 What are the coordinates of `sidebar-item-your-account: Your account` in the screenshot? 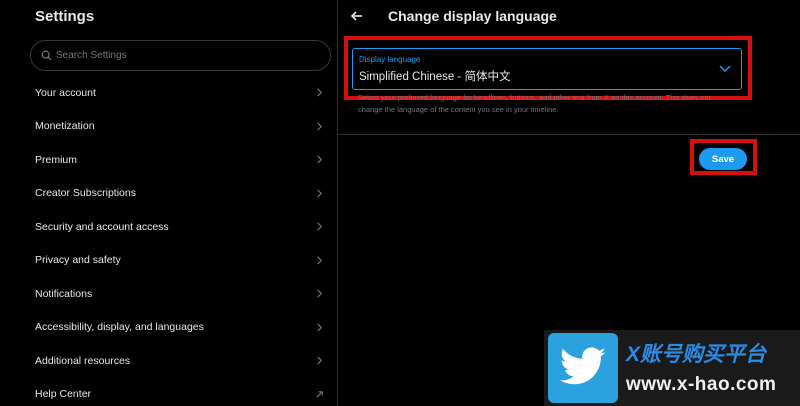 It's located at (169, 93).